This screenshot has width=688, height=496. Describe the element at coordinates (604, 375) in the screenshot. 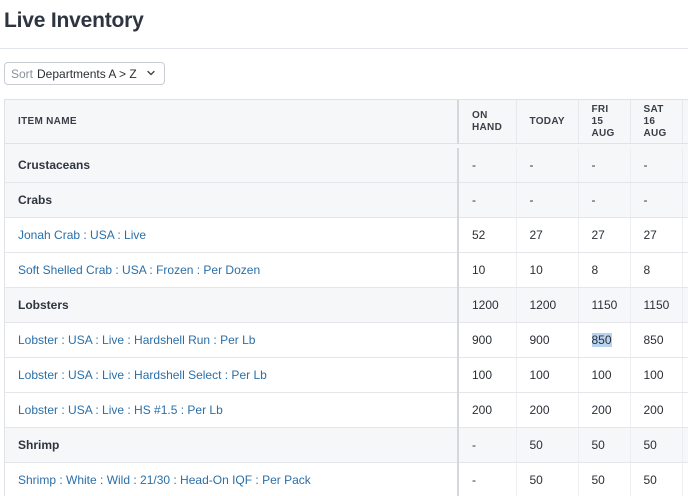

I see `cell-fri: 100` at that location.